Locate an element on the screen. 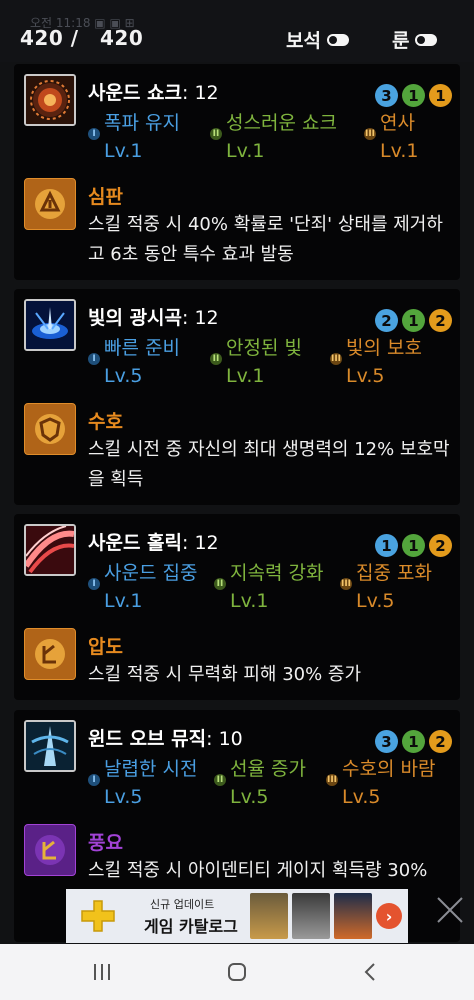  sound-holic-icon is located at coordinates (50, 550).